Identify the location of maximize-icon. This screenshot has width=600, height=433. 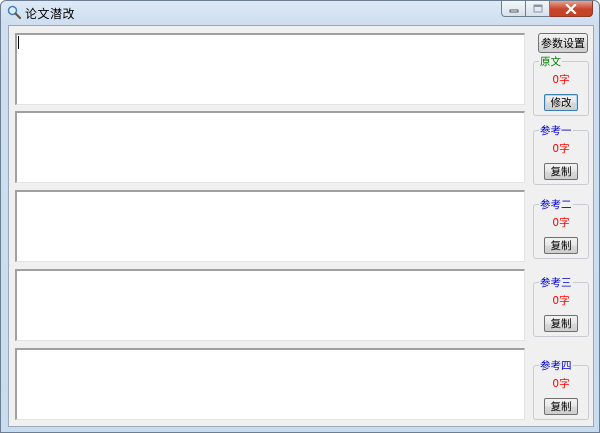
(537, 8).